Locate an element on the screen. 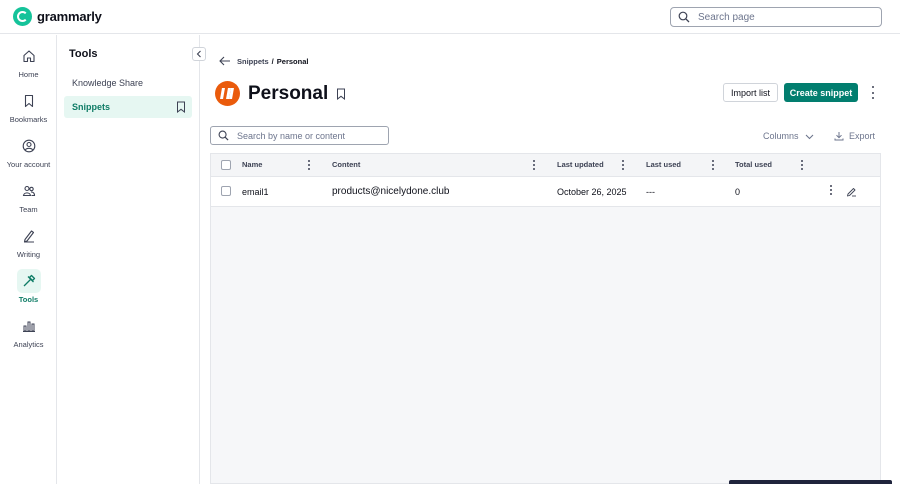 The width and height of the screenshot is (900, 484). back-arrow-icon is located at coordinates (225, 61).